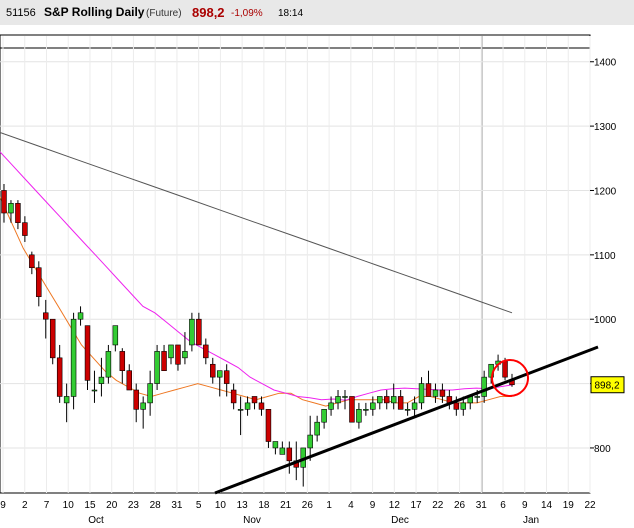  Describe the element at coordinates (605, 127) in the screenshot. I see `y-tick-label: 1300` at that location.